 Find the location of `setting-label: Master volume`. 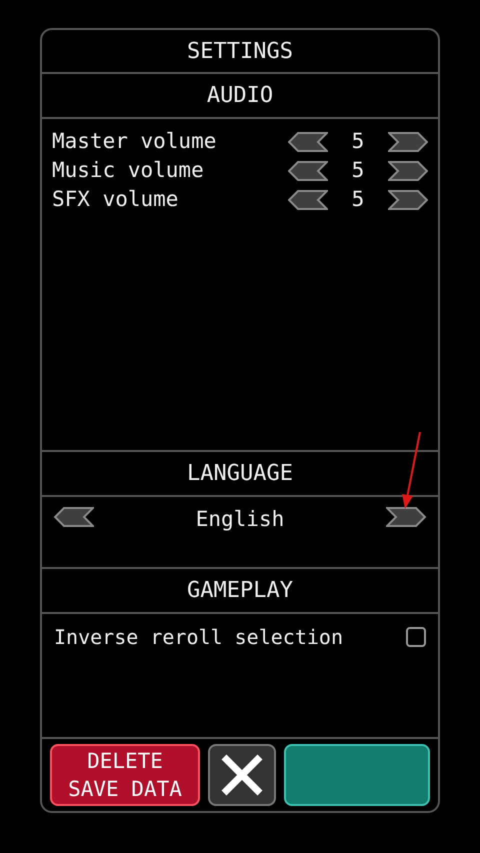

setting-label: Master volume is located at coordinates (135, 141).